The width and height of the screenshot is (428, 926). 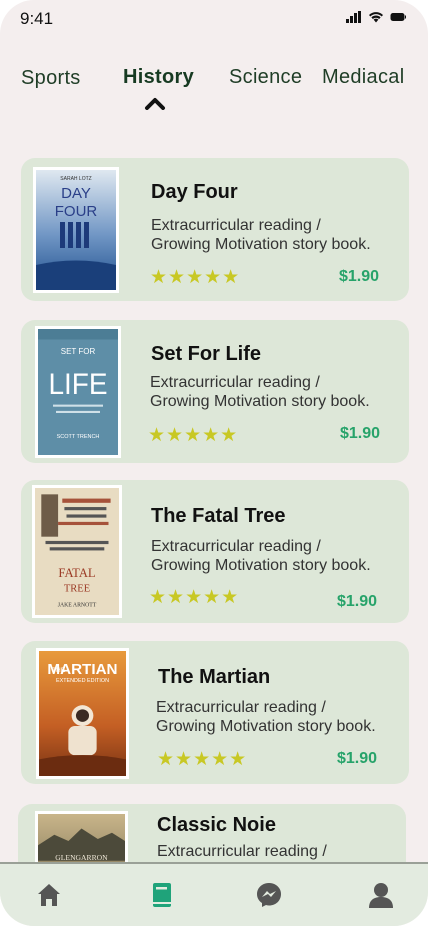 I want to click on book-title: The Fatal Tree, so click(x=218, y=516).